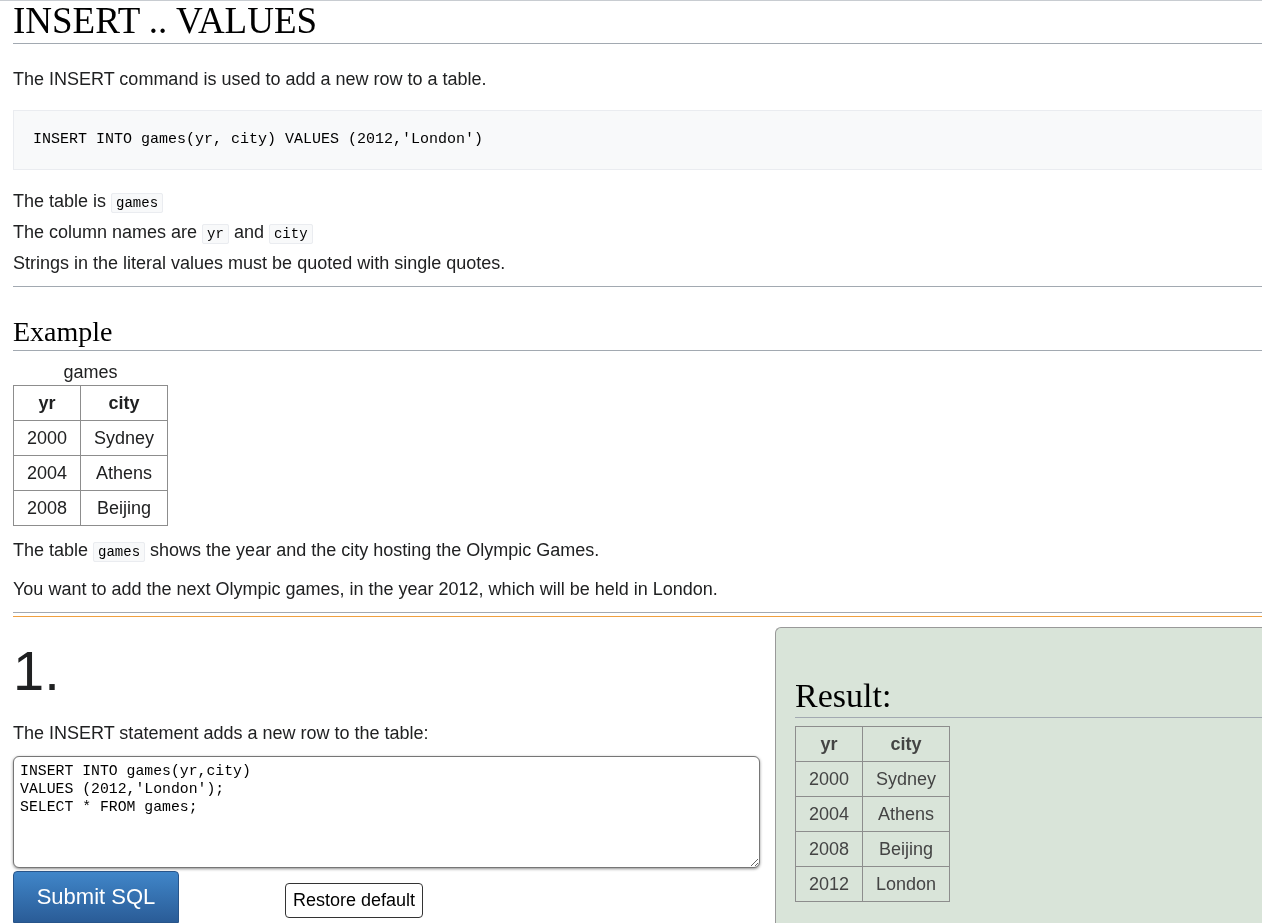 The image size is (1262, 923). Describe the element at coordinates (366, 589) in the screenshot. I see `paragraph: You want to add the next Olympic games, in the year 2012, which will be held in London.` at that location.